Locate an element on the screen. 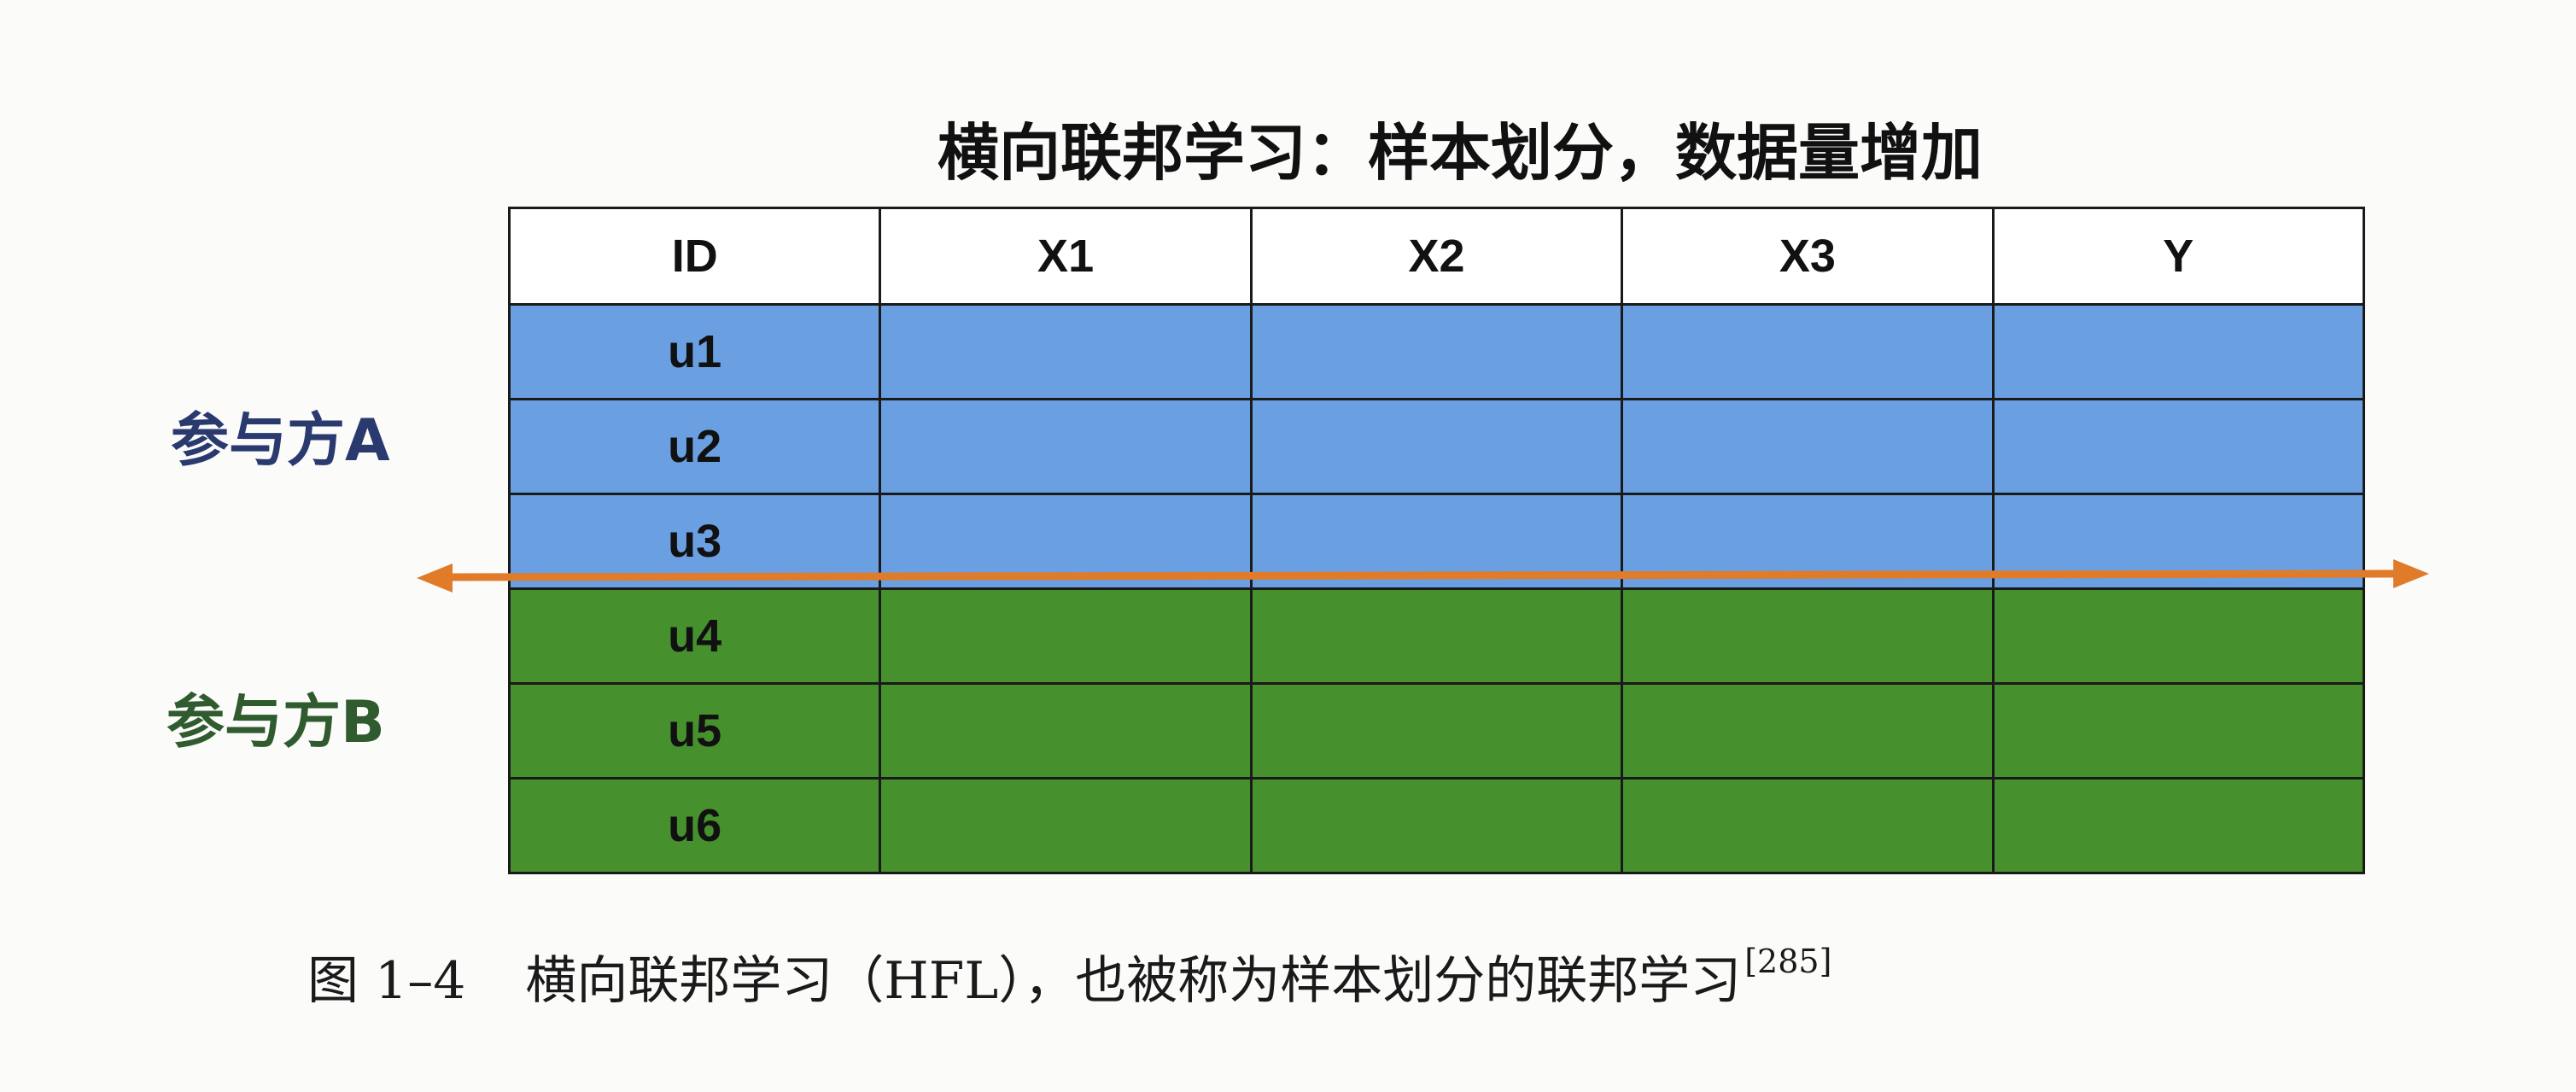 The width and height of the screenshot is (2576, 1092). caption-text: 横向联邦学习（HFL），也被称为样本划分的联邦学习 is located at coordinates (1133, 981).